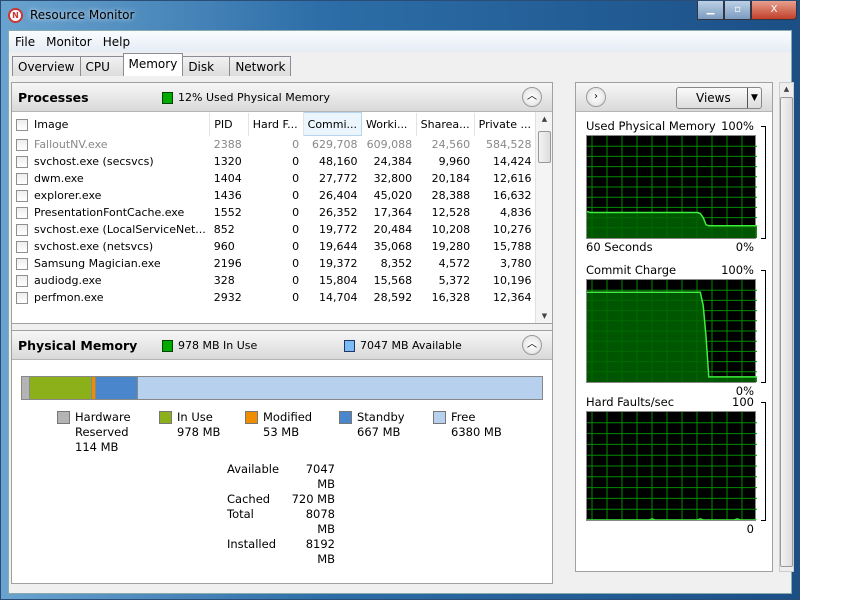  Describe the element at coordinates (451, 178) in the screenshot. I see `cell-value: 20,184` at that location.